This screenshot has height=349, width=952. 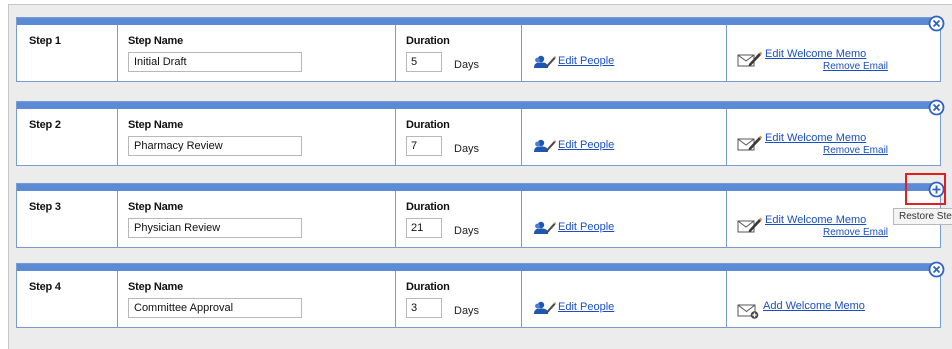 What do you see at coordinates (45, 207) in the screenshot?
I see `step-number: Step 3` at bounding box center [45, 207].